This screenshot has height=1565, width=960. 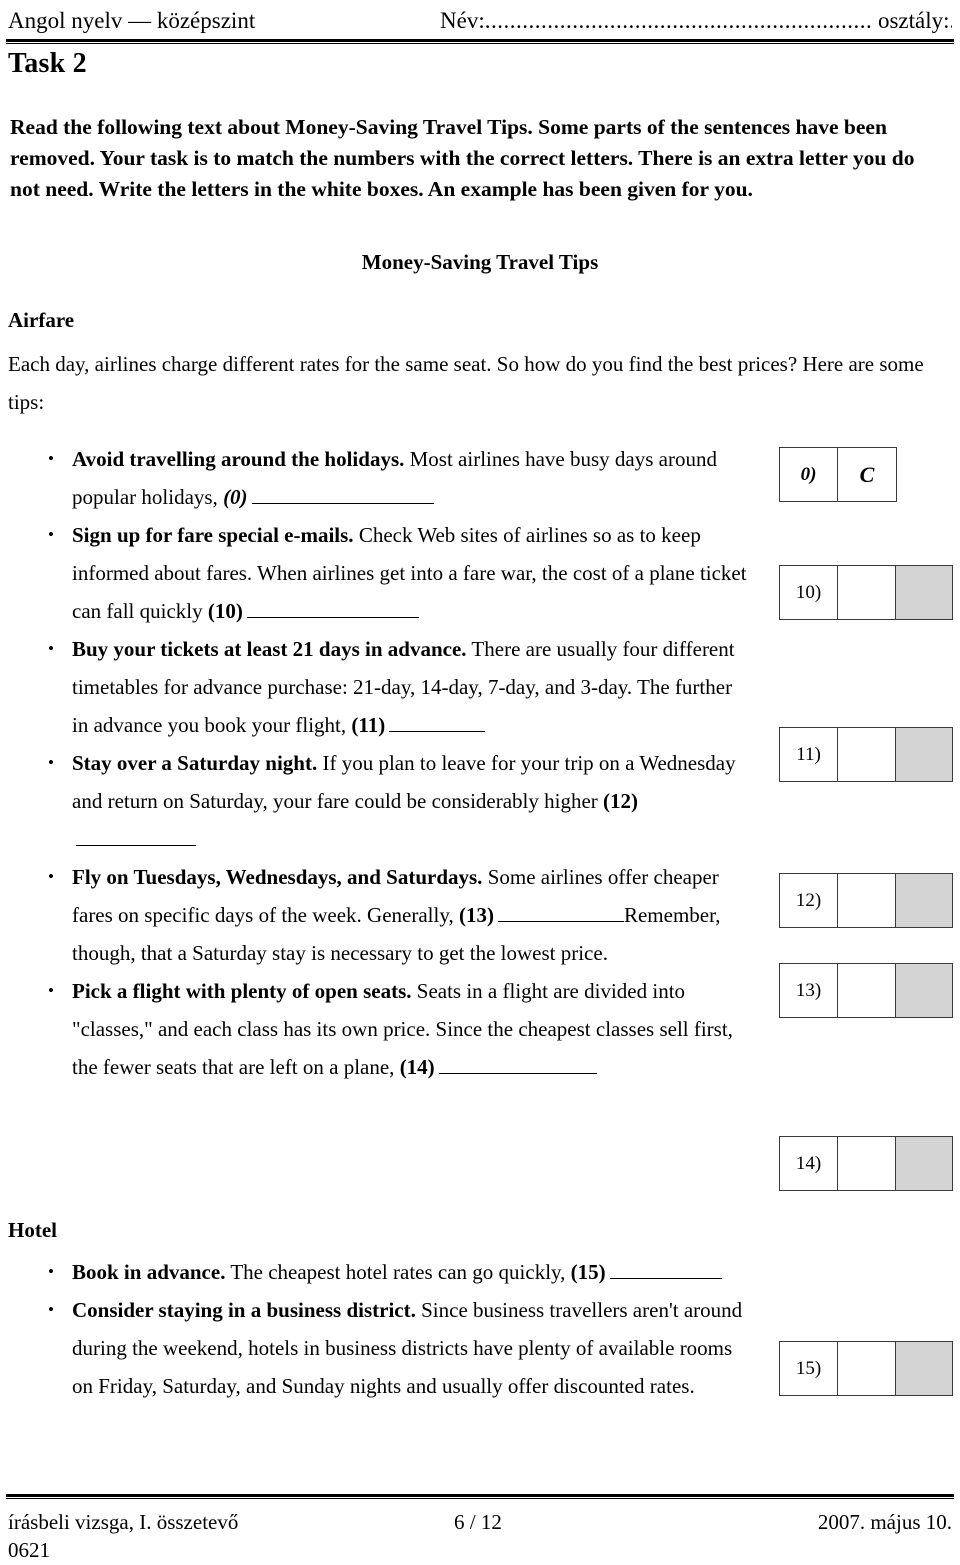 I want to click on subject-label: Angol nyelv — középszint, so click(x=132, y=20).